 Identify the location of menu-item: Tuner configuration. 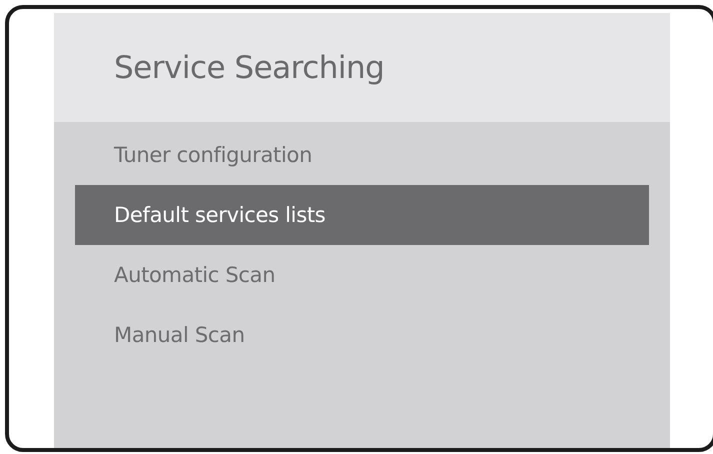
(362, 155).